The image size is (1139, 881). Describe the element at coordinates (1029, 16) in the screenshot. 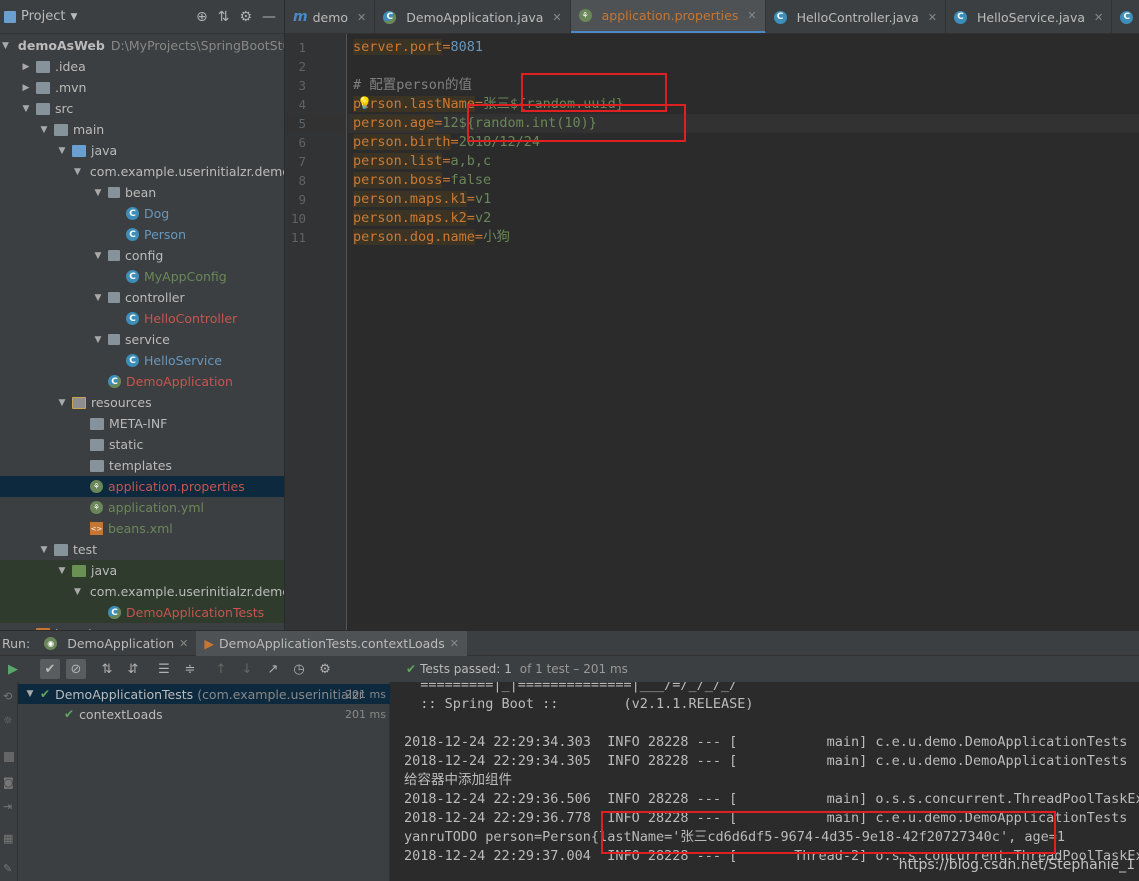

I see `editor-tab: C HelloService.java ✕` at that location.